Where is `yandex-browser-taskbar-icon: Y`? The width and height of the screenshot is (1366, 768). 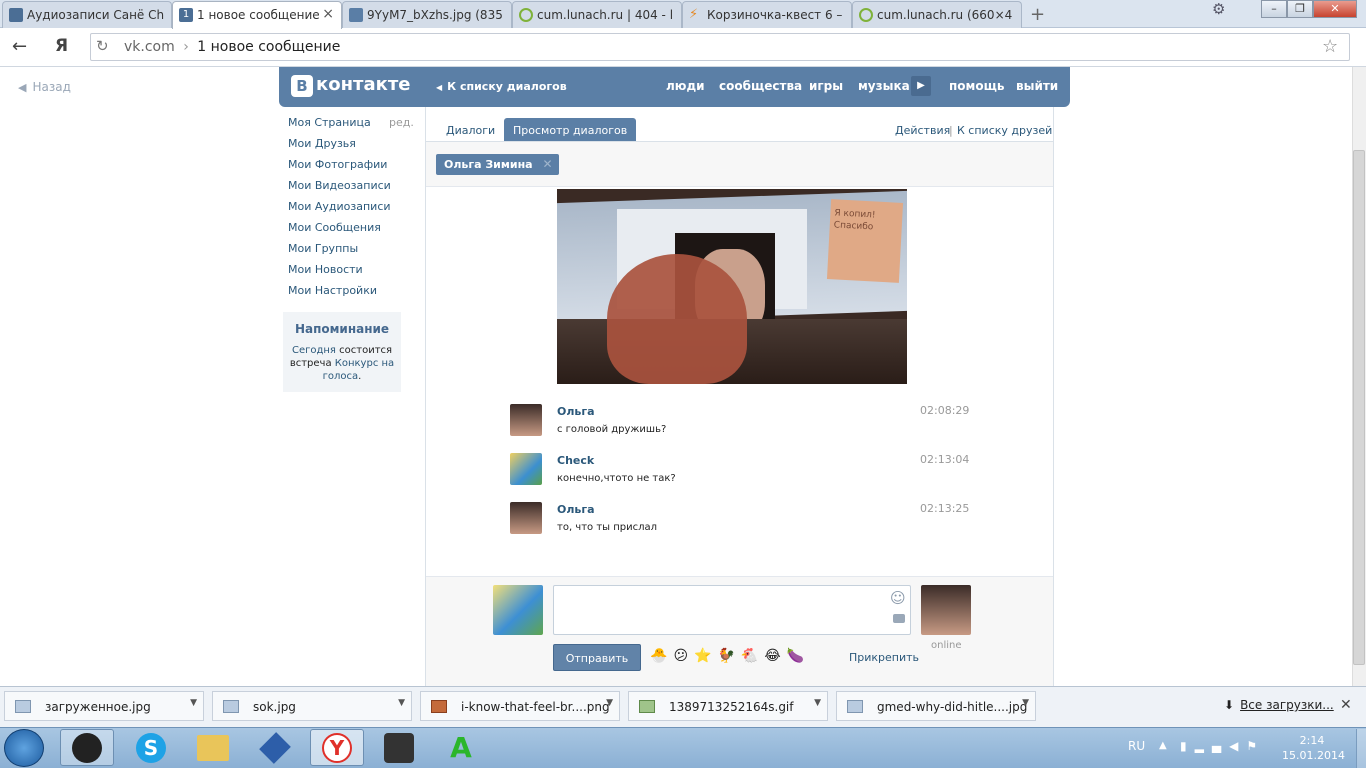 yandex-browser-taskbar-icon: Y is located at coordinates (337, 747).